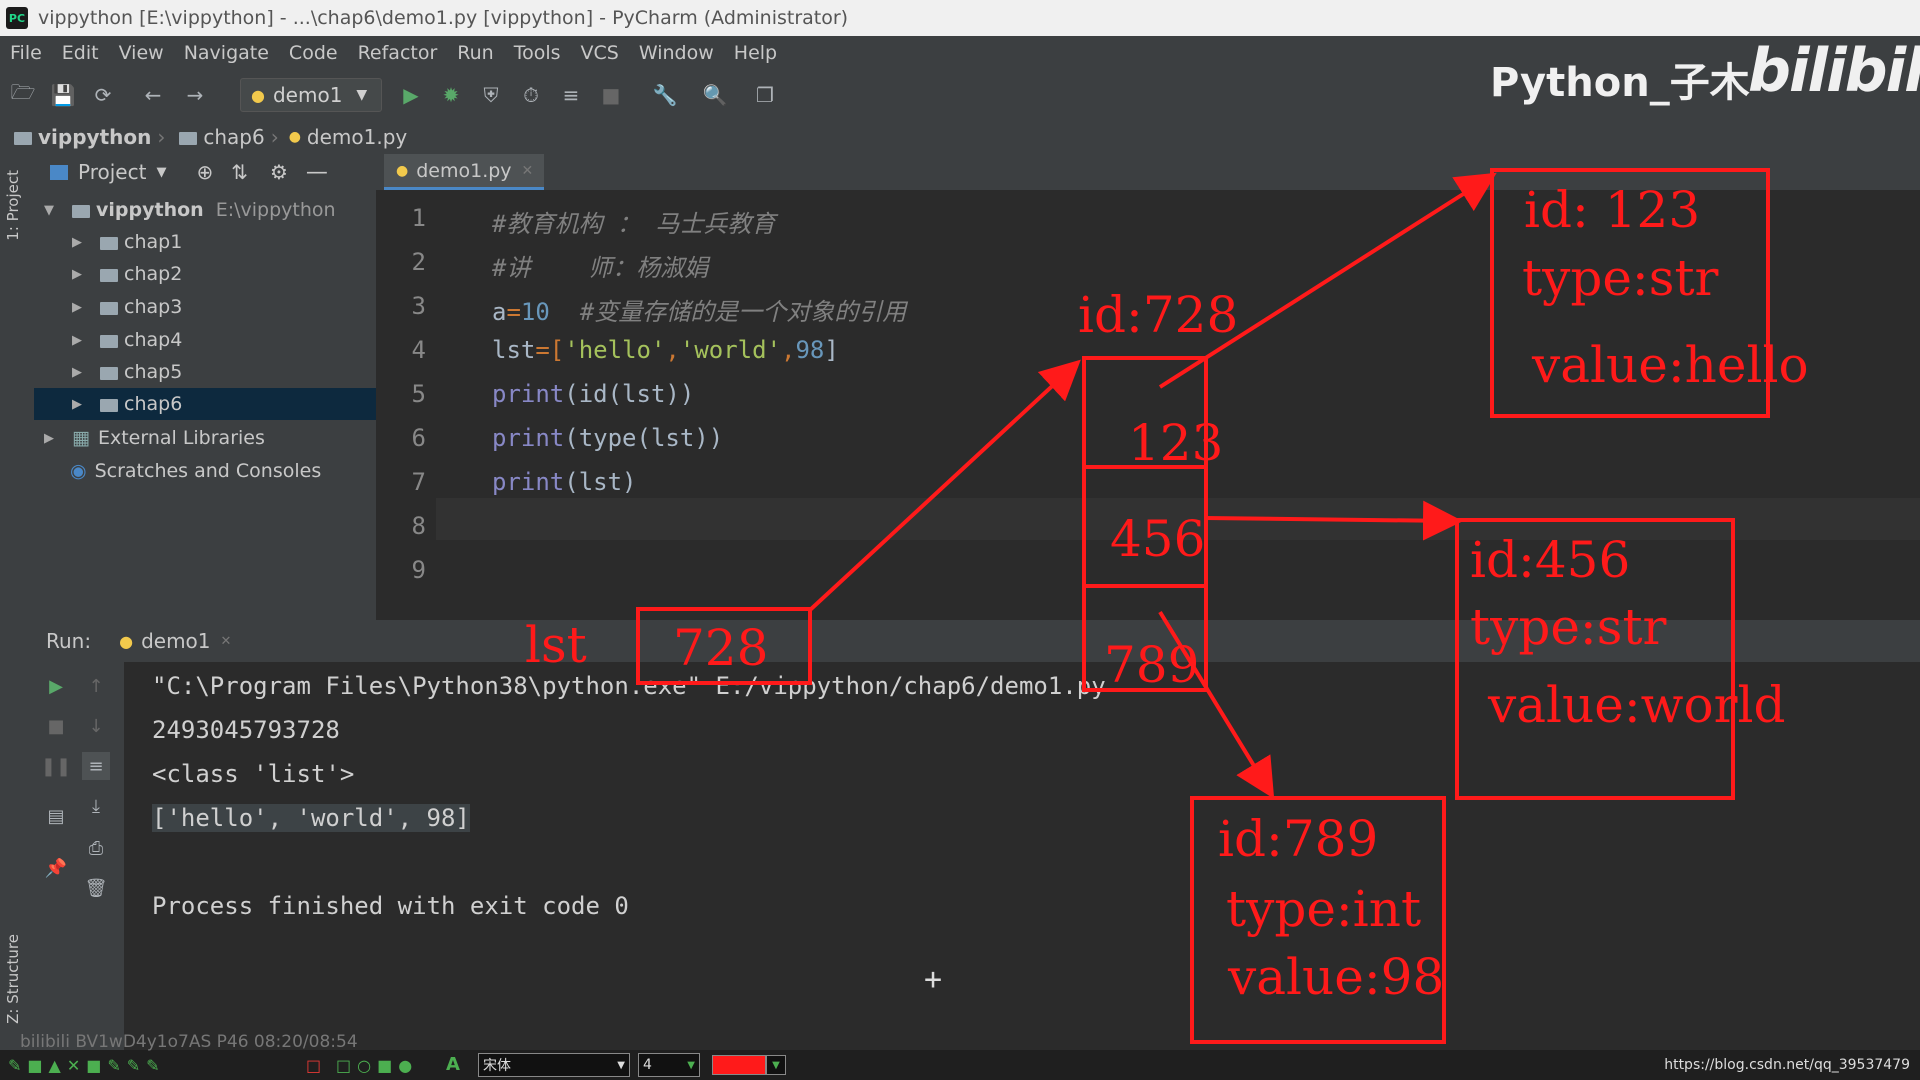 The height and width of the screenshot is (1080, 1920). Describe the element at coordinates (1550, 560) in the screenshot. I see `object-id: id:456` at that location.